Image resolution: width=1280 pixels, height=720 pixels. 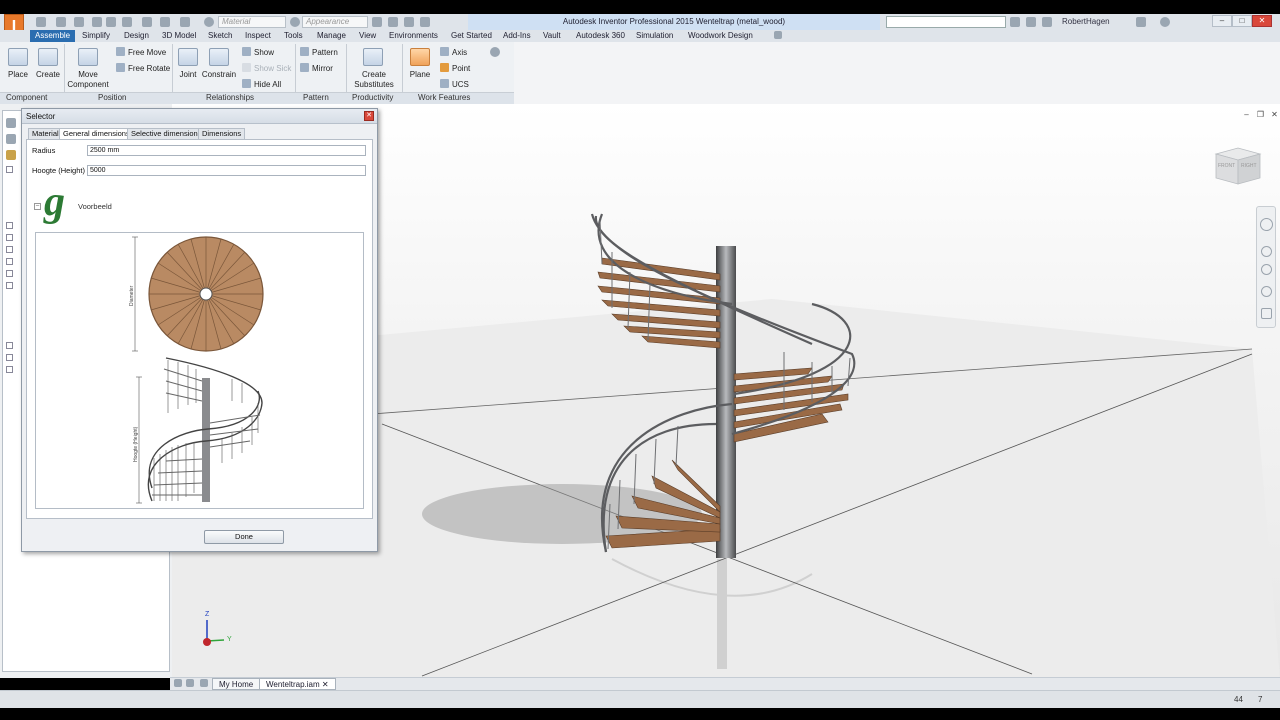 I want to click on undo-icon, so click(x=111, y=22).